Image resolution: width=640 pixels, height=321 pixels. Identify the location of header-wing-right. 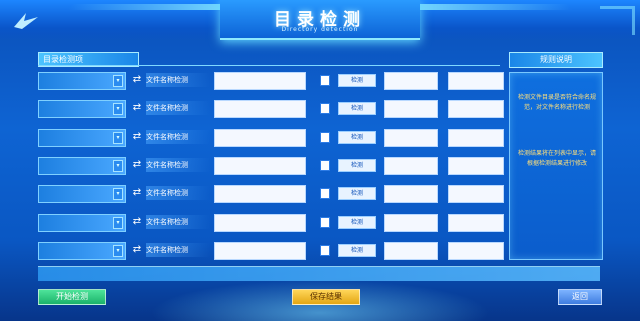
(485, 7).